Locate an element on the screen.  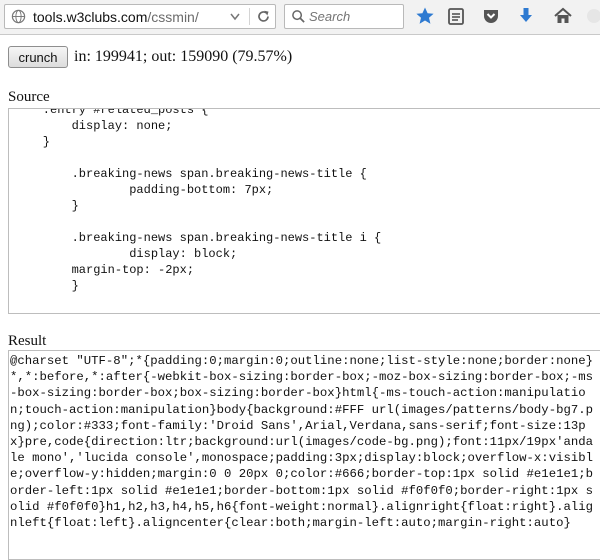
bookmark-star-icon is located at coordinates (425, 16).